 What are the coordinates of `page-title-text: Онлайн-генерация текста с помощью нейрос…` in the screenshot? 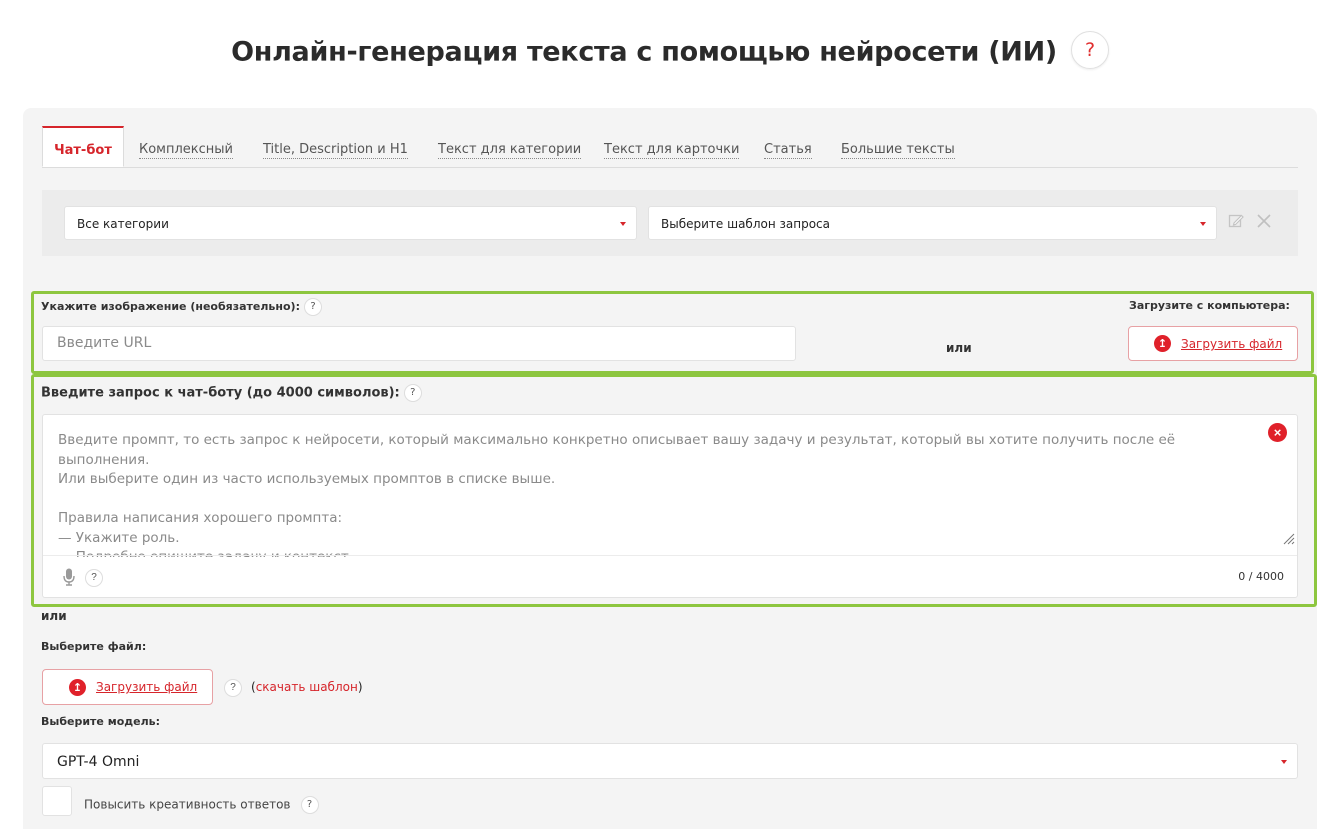 It's located at (644, 52).